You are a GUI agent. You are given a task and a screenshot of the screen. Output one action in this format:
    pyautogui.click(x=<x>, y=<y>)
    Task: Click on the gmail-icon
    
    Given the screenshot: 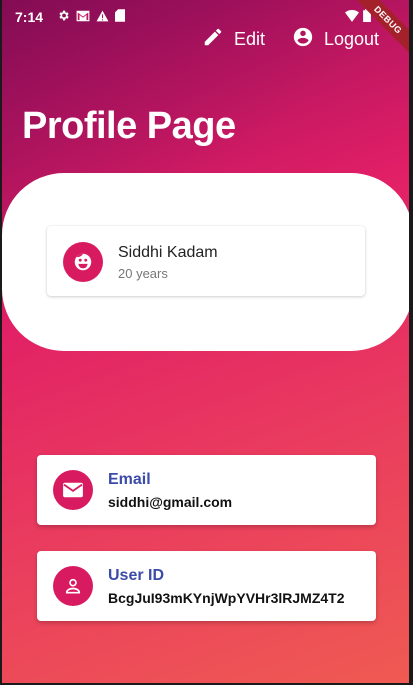 What is the action you would take?
    pyautogui.click(x=83, y=17)
    